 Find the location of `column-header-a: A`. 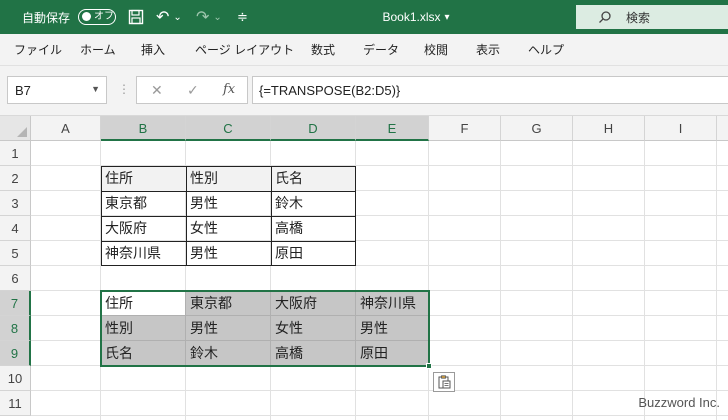

column-header-a: A is located at coordinates (66, 128).